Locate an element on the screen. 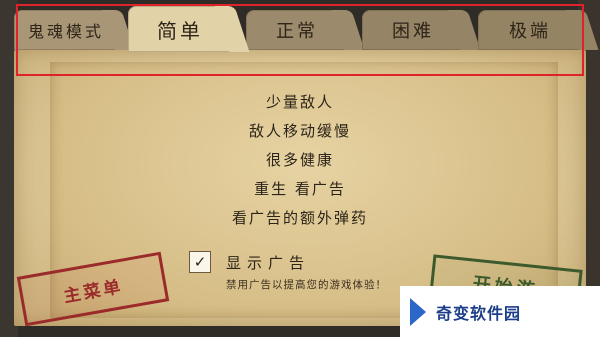 This screenshot has height=337, width=600. show-ads-label: 显示广告 is located at coordinates (268, 263).